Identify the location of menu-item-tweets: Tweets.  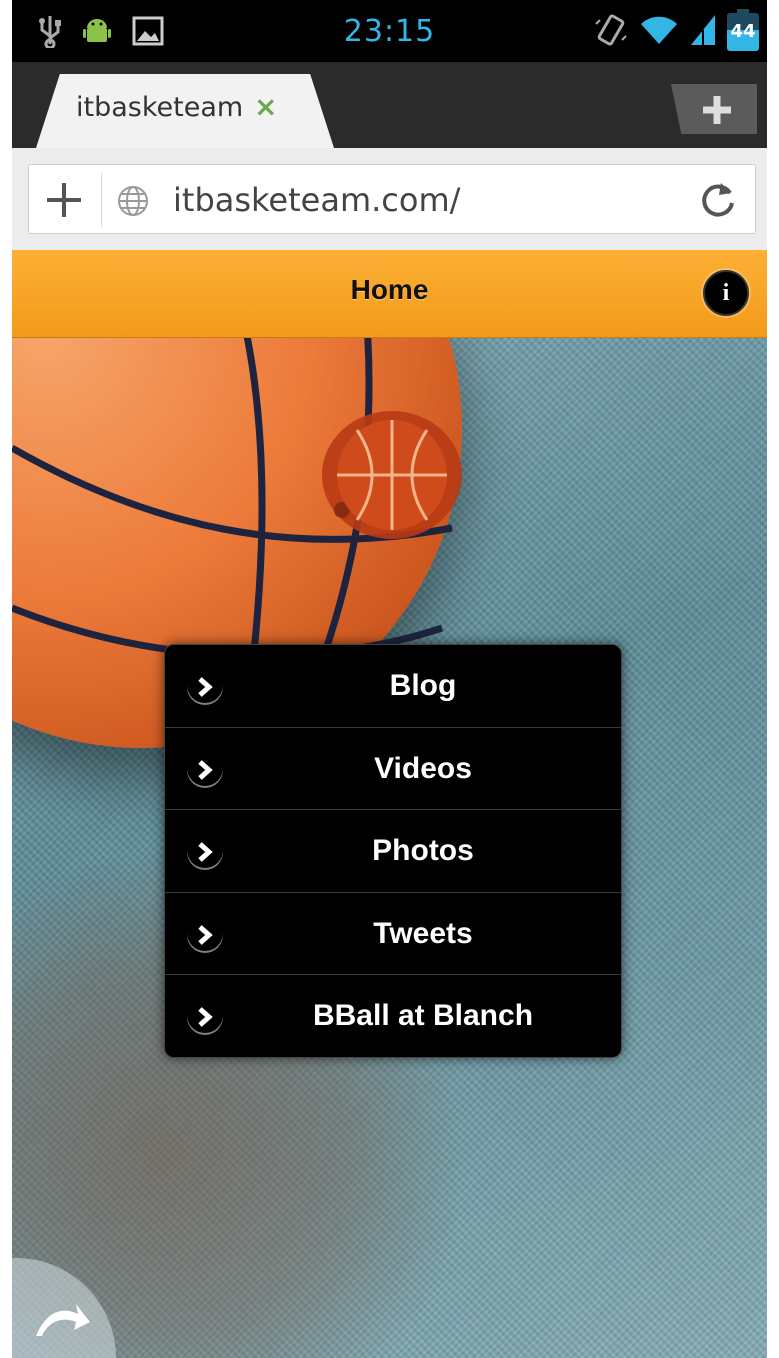
(393, 934).